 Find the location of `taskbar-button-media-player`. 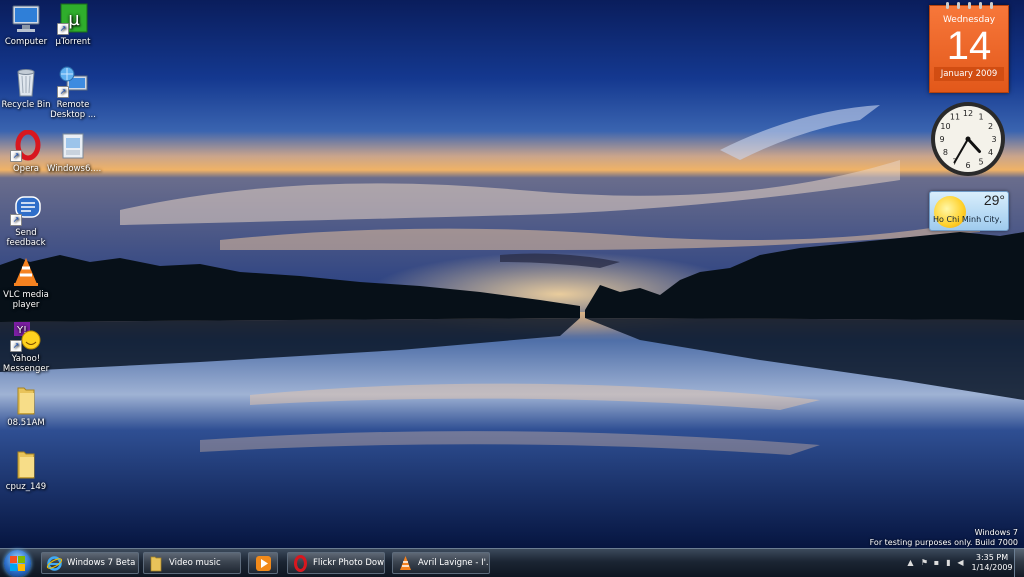

taskbar-button-media-player is located at coordinates (263, 563).